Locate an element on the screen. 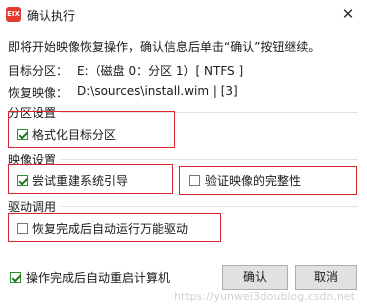 This screenshot has width=367, height=307. image-settings-divider is located at coordinates (209, 159).